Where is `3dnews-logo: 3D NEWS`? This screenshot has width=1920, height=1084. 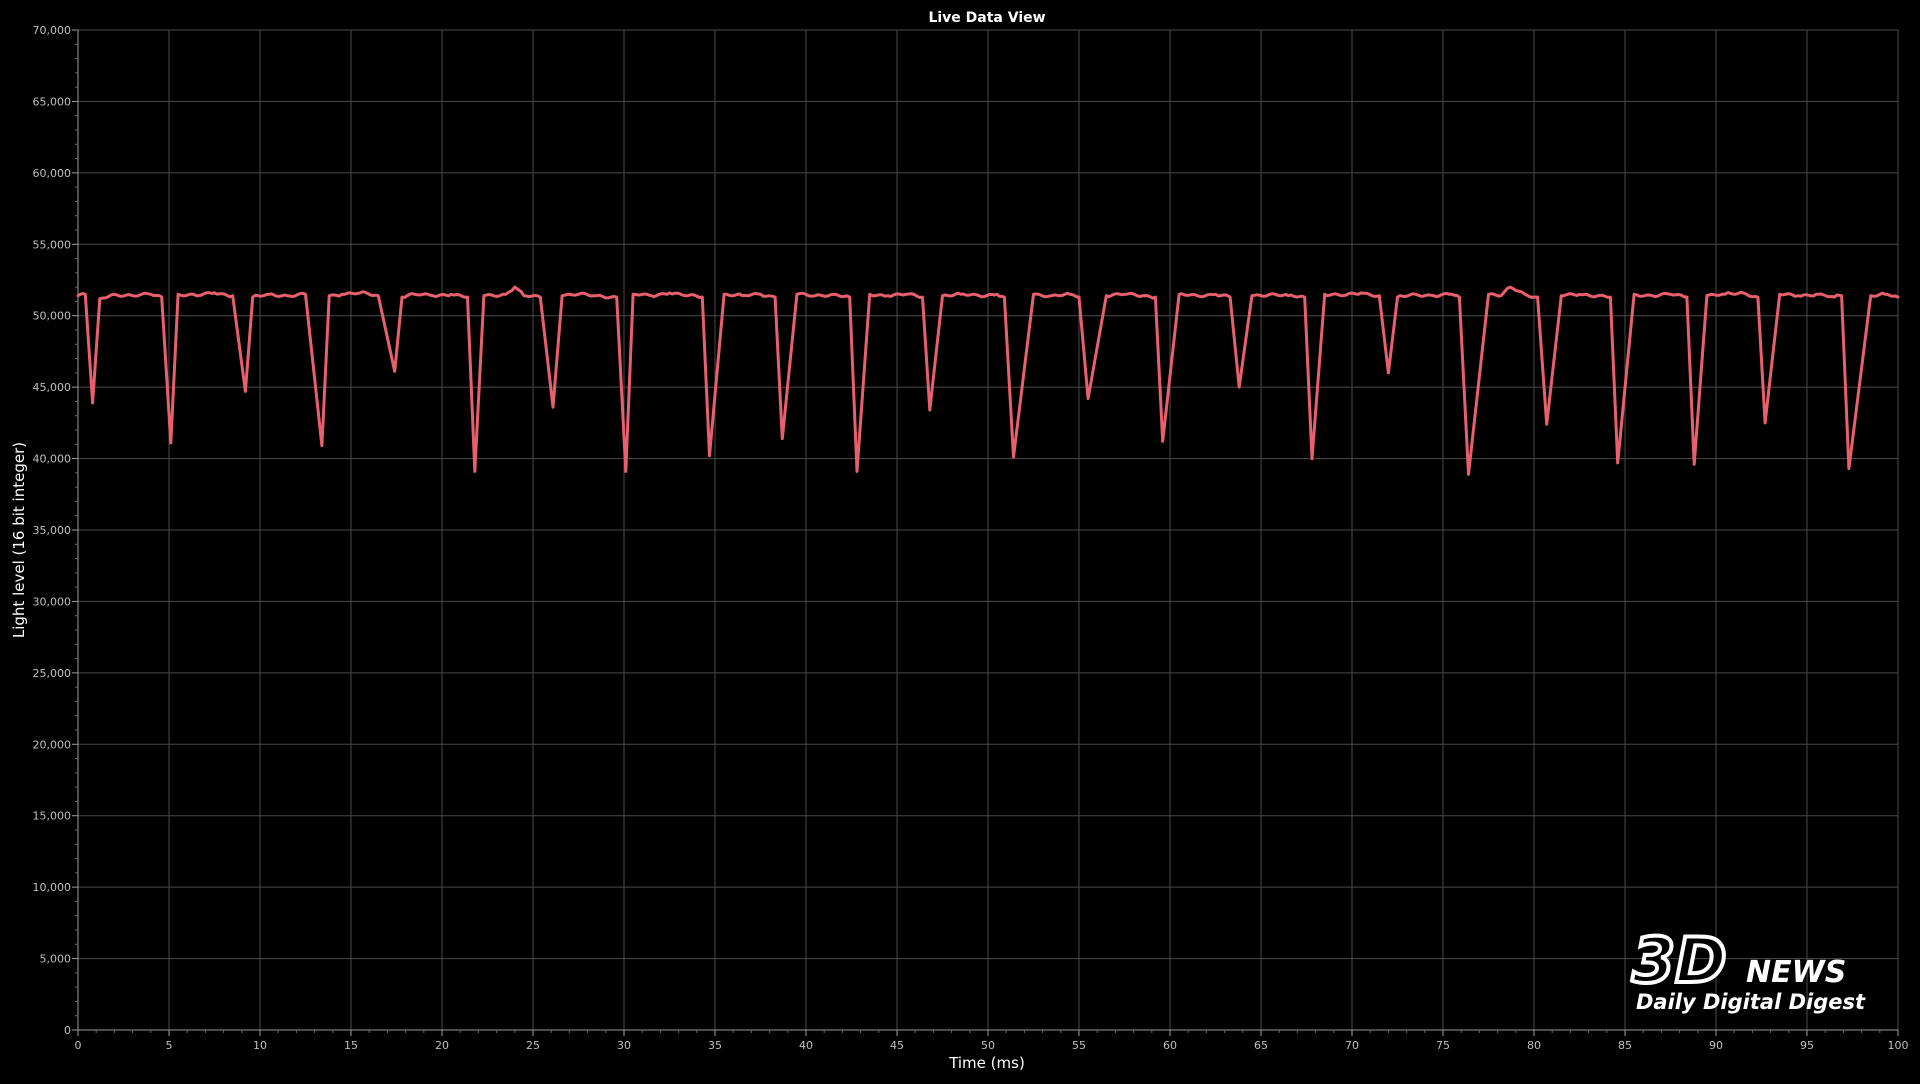 3dnews-logo: 3D NEWS is located at coordinates (1738, 960).